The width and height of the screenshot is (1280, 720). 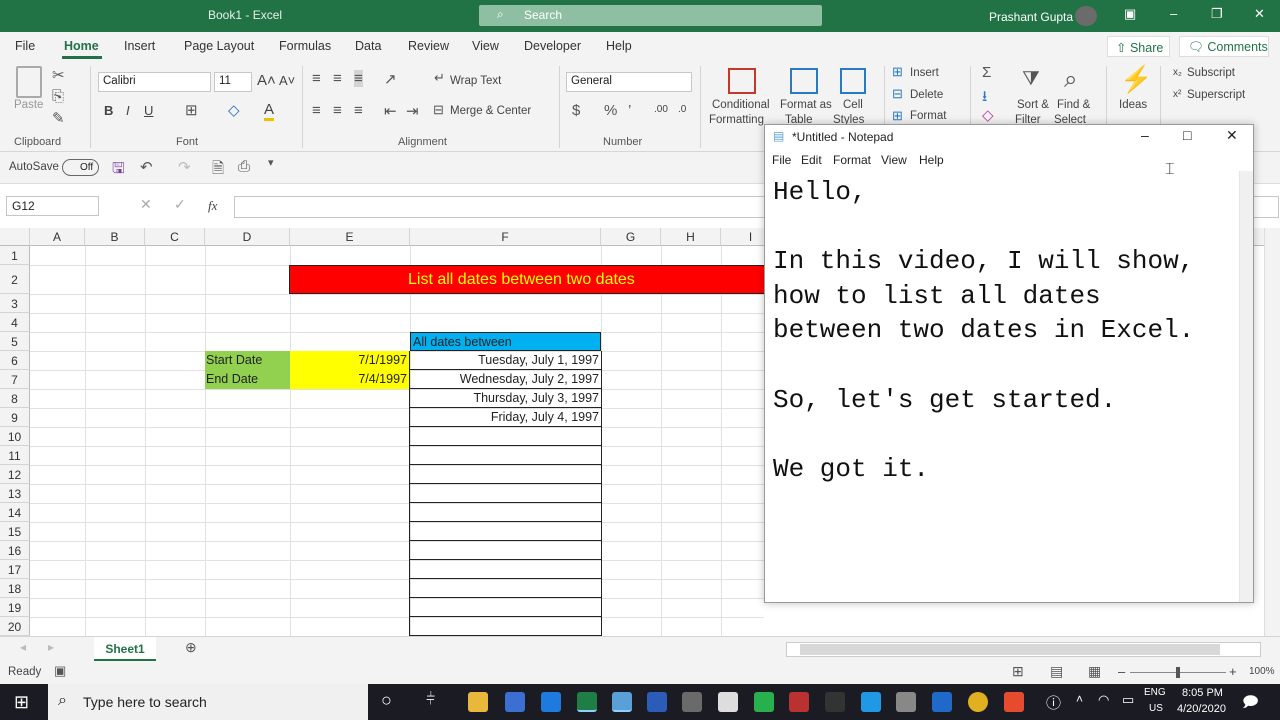 What do you see at coordinates (852, 160) in the screenshot?
I see `notepad-menu-format: Format` at bounding box center [852, 160].